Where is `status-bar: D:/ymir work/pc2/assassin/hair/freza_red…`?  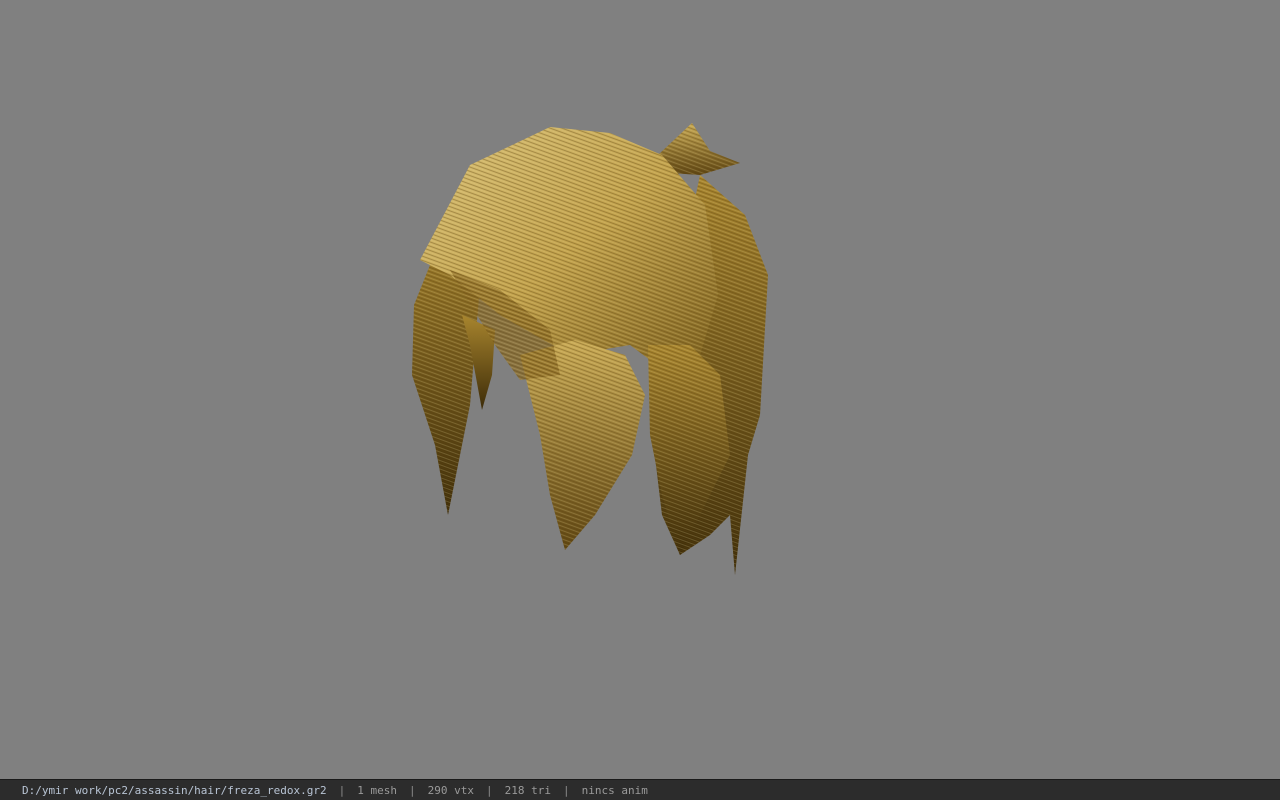 status-bar: D:/ymir work/pc2/assassin/hair/freza_red… is located at coordinates (640, 789).